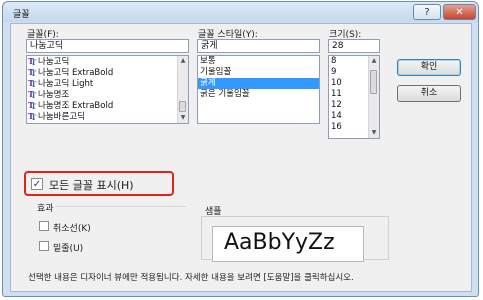  I want to click on close-icon: ✕, so click(459, 12).